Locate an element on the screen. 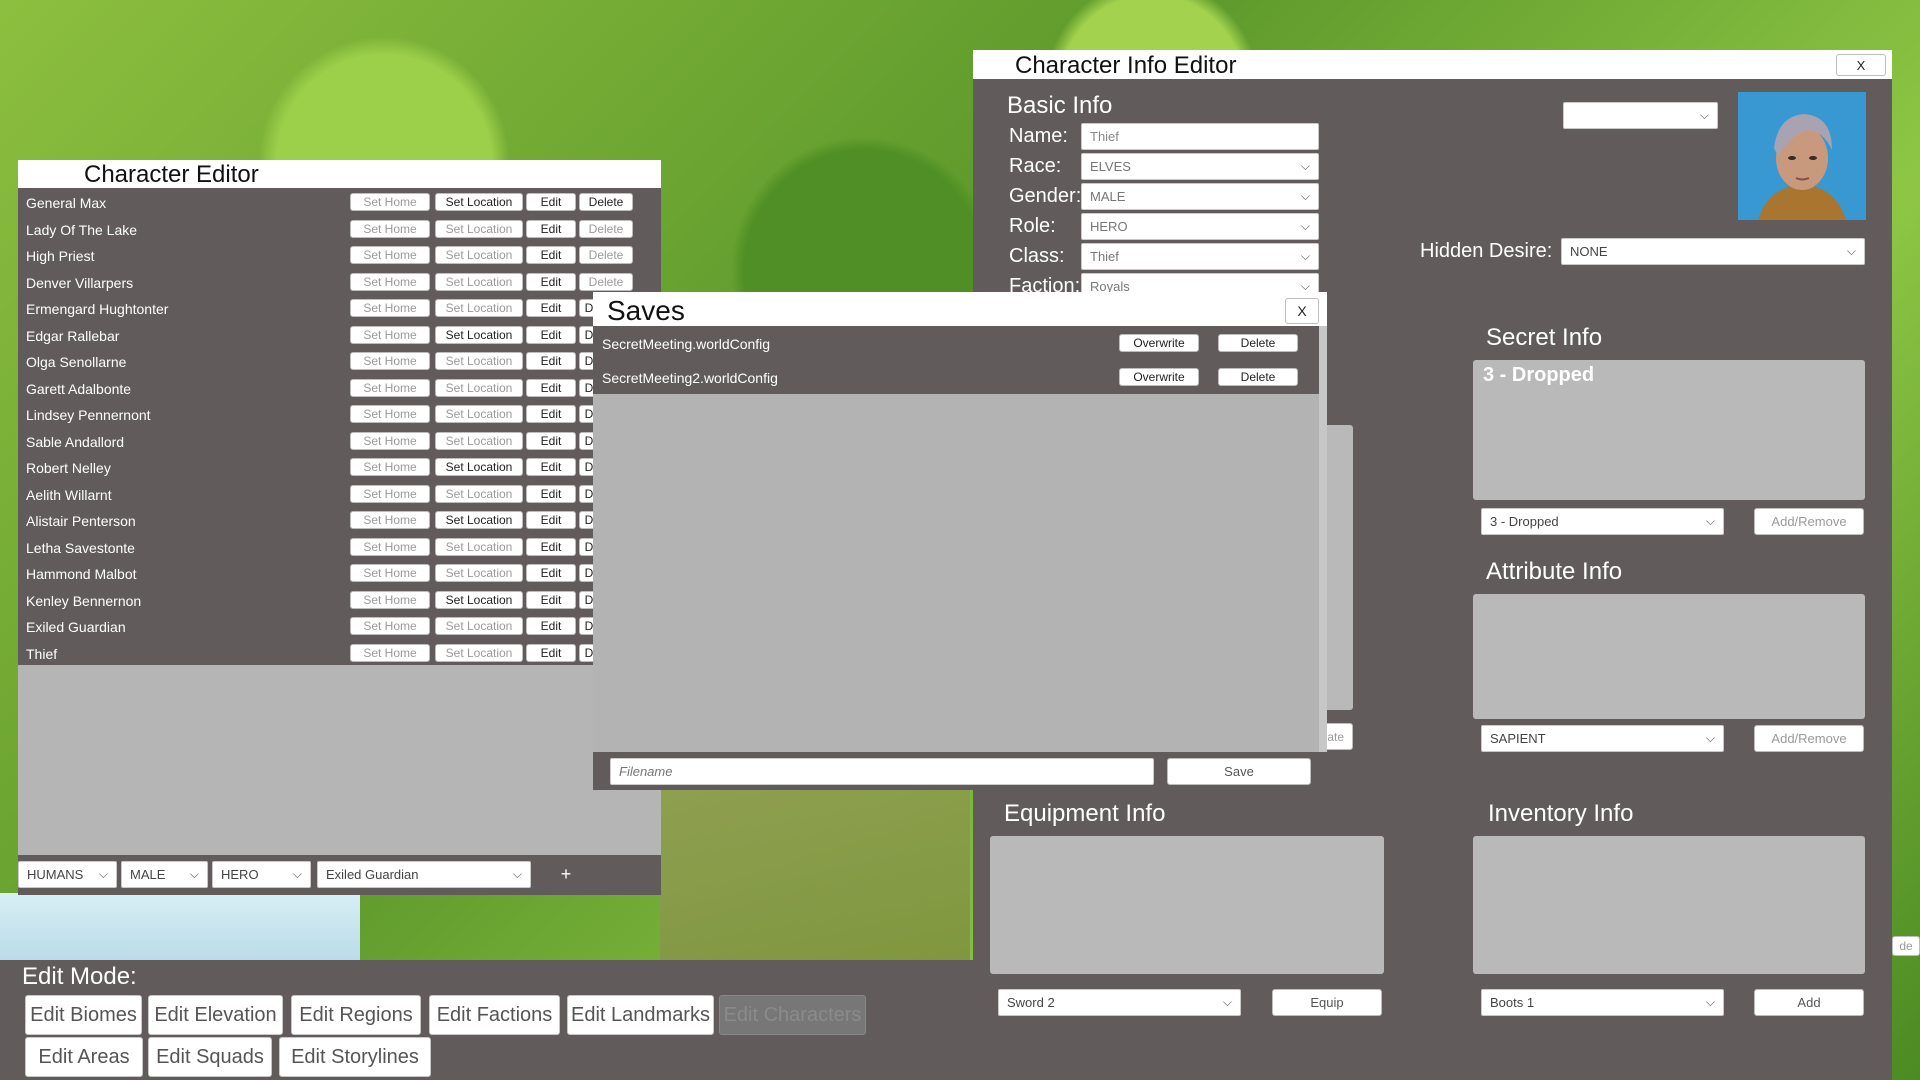 The height and width of the screenshot is (1080, 1920). overwrite-button: Overwrite is located at coordinates (1159, 377).